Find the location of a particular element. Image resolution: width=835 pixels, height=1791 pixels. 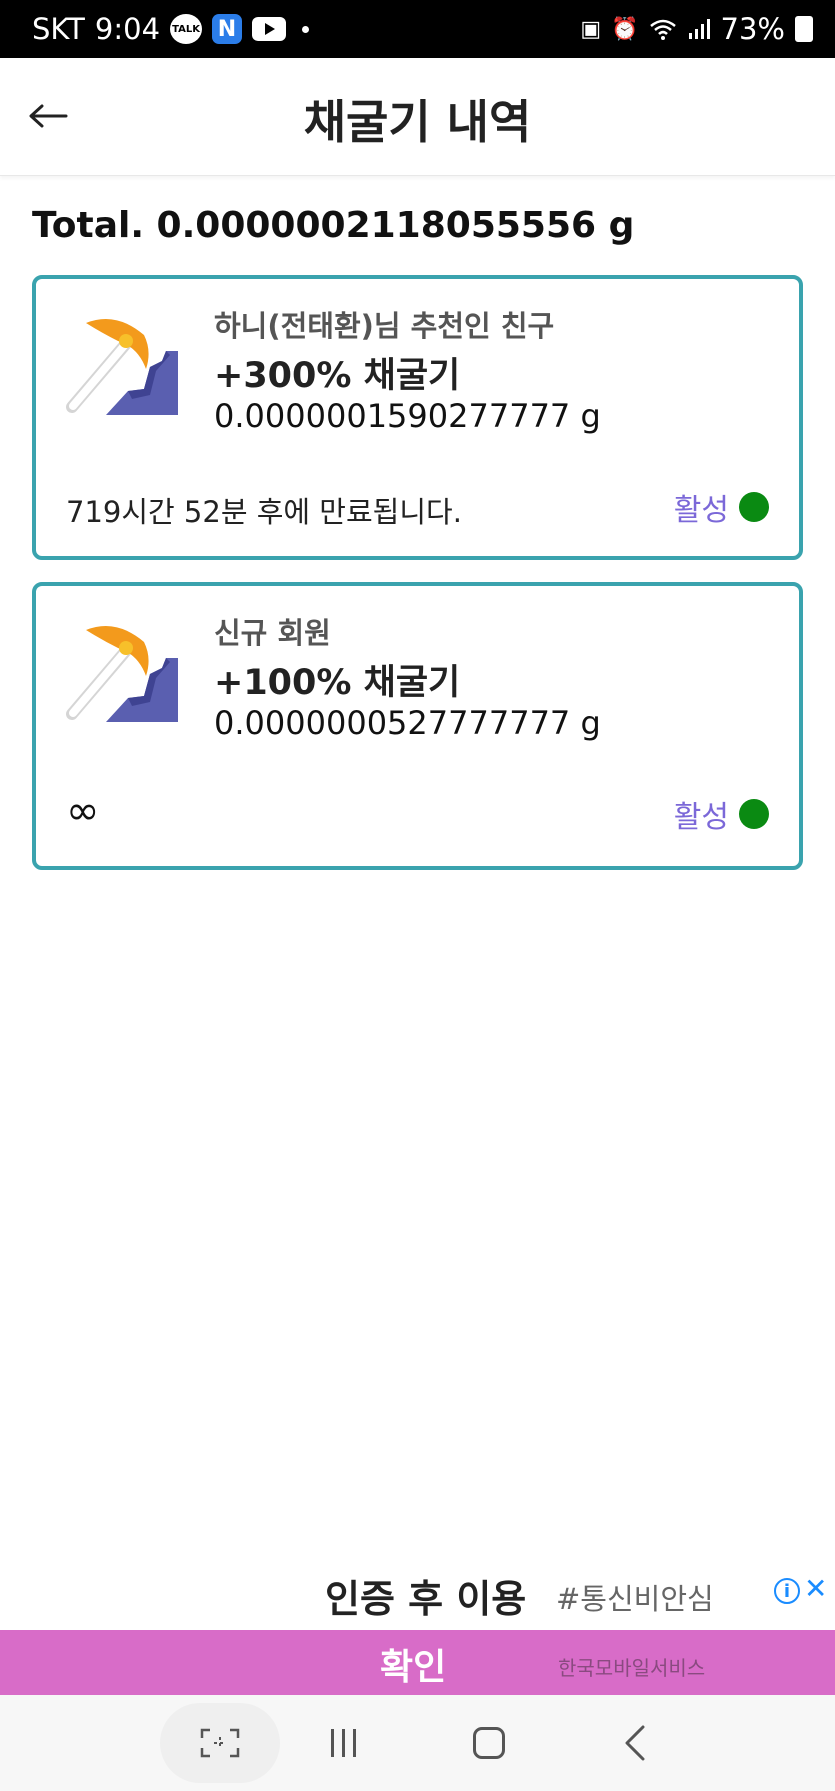

recent-apps-icon is located at coordinates (343, 1743).